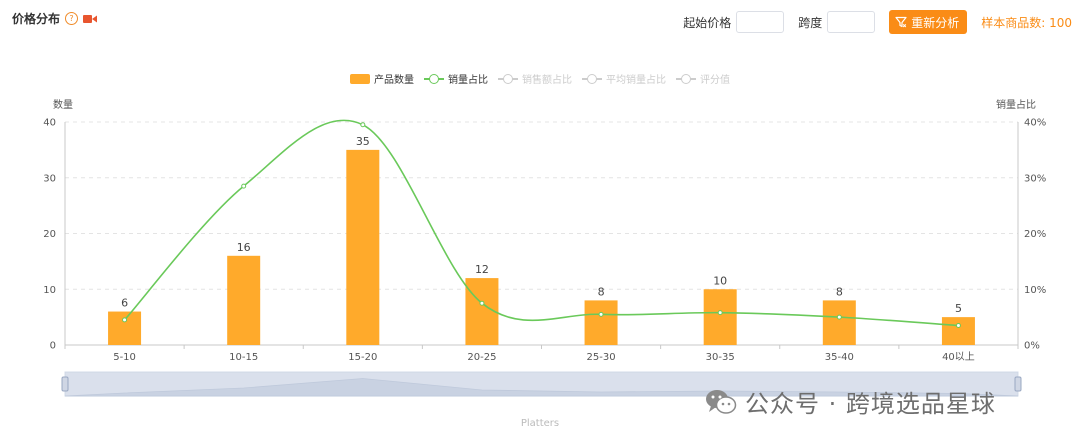  Describe the element at coordinates (49, 178) in the screenshot. I see `y-tick-label-left: 30` at that location.